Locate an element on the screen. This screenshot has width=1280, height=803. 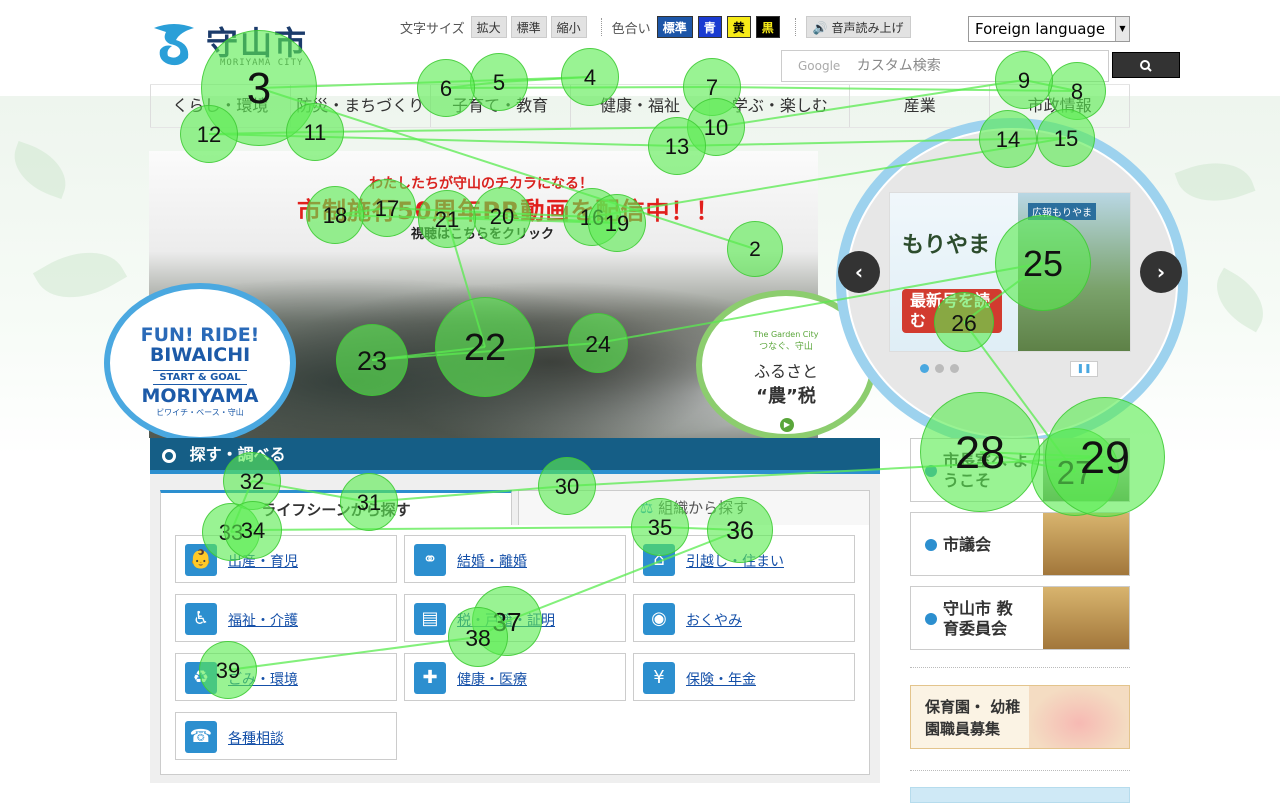
nav-item-life: くらし・環境 is located at coordinates (220, 106).